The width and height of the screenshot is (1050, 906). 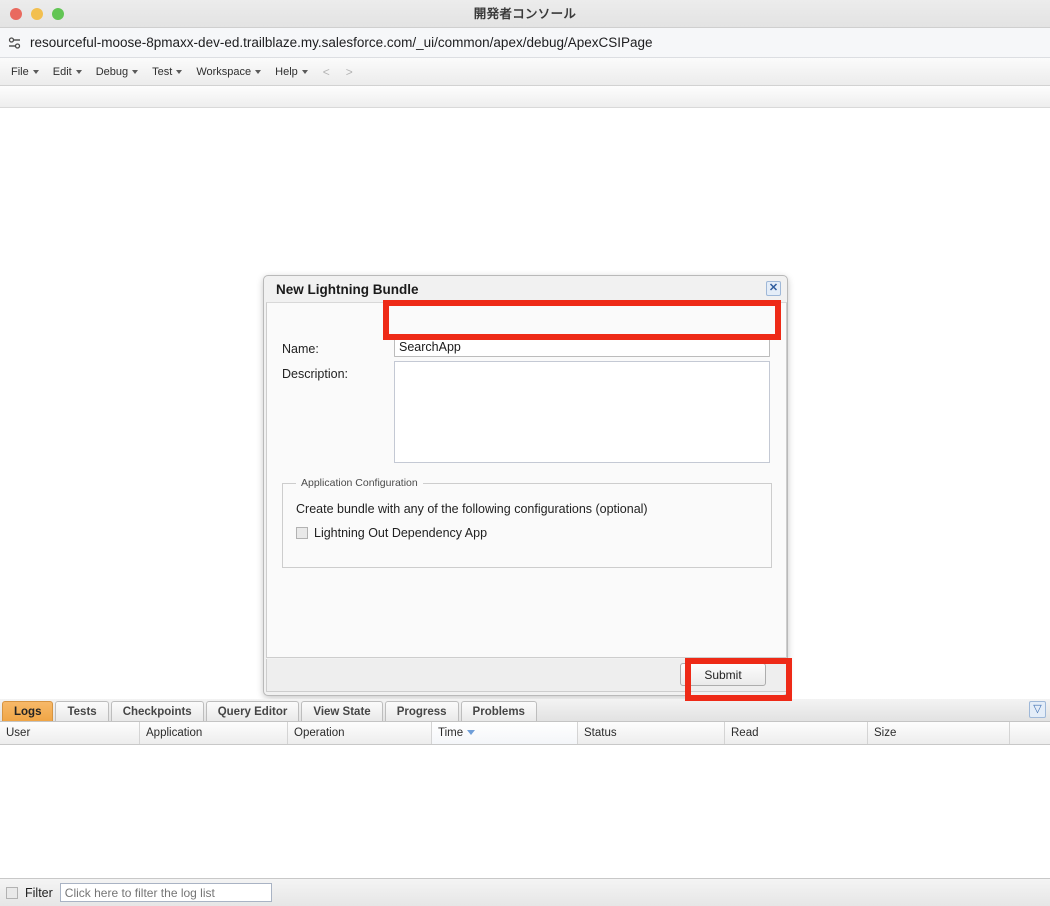 What do you see at coordinates (286, 71) in the screenshot?
I see `menu-help-label: Help` at bounding box center [286, 71].